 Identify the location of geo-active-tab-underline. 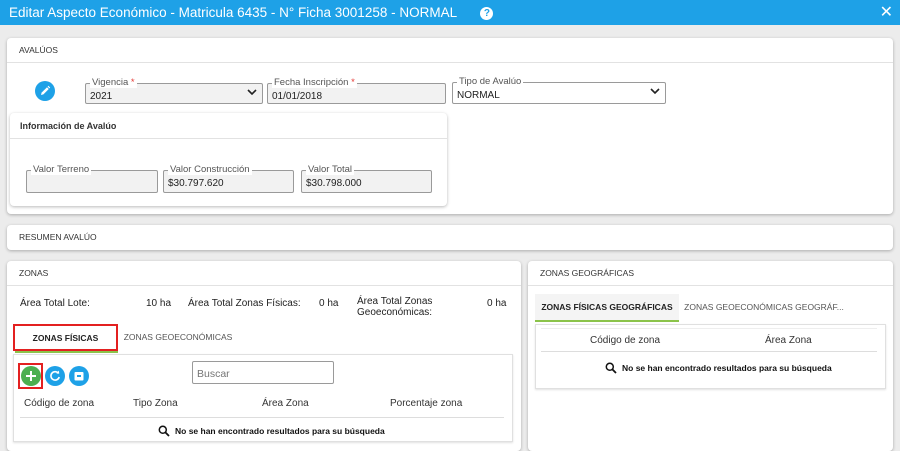
(607, 321).